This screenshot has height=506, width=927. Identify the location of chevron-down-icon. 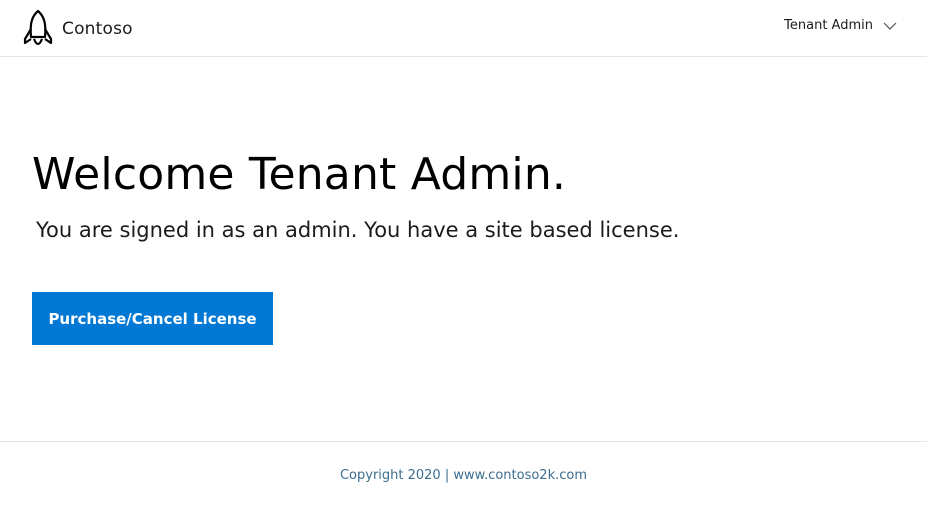
(885, 26).